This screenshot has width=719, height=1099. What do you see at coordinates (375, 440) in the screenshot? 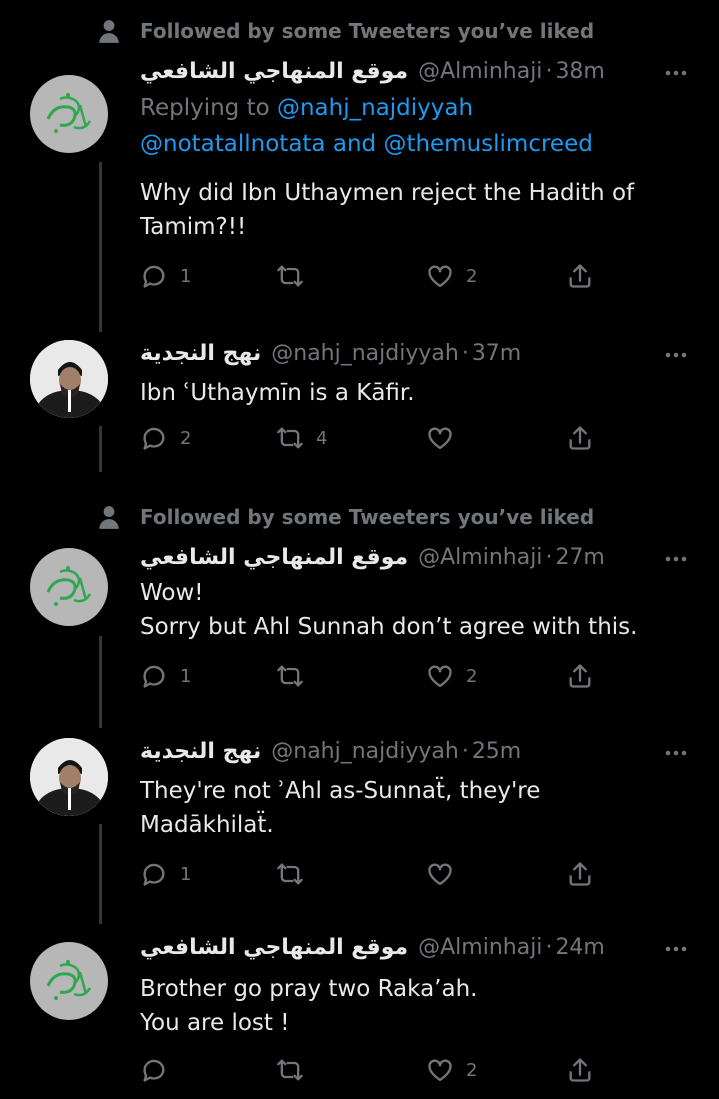
I see `tweet-actions: 2 4` at bounding box center [375, 440].